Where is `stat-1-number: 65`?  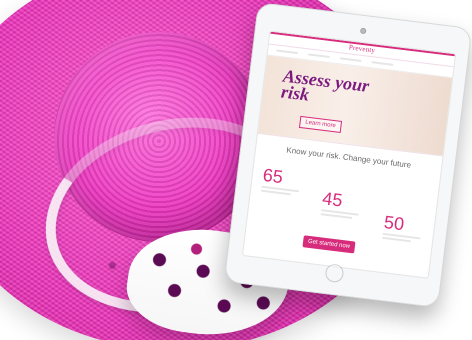 stat-1-number: 65 is located at coordinates (273, 176).